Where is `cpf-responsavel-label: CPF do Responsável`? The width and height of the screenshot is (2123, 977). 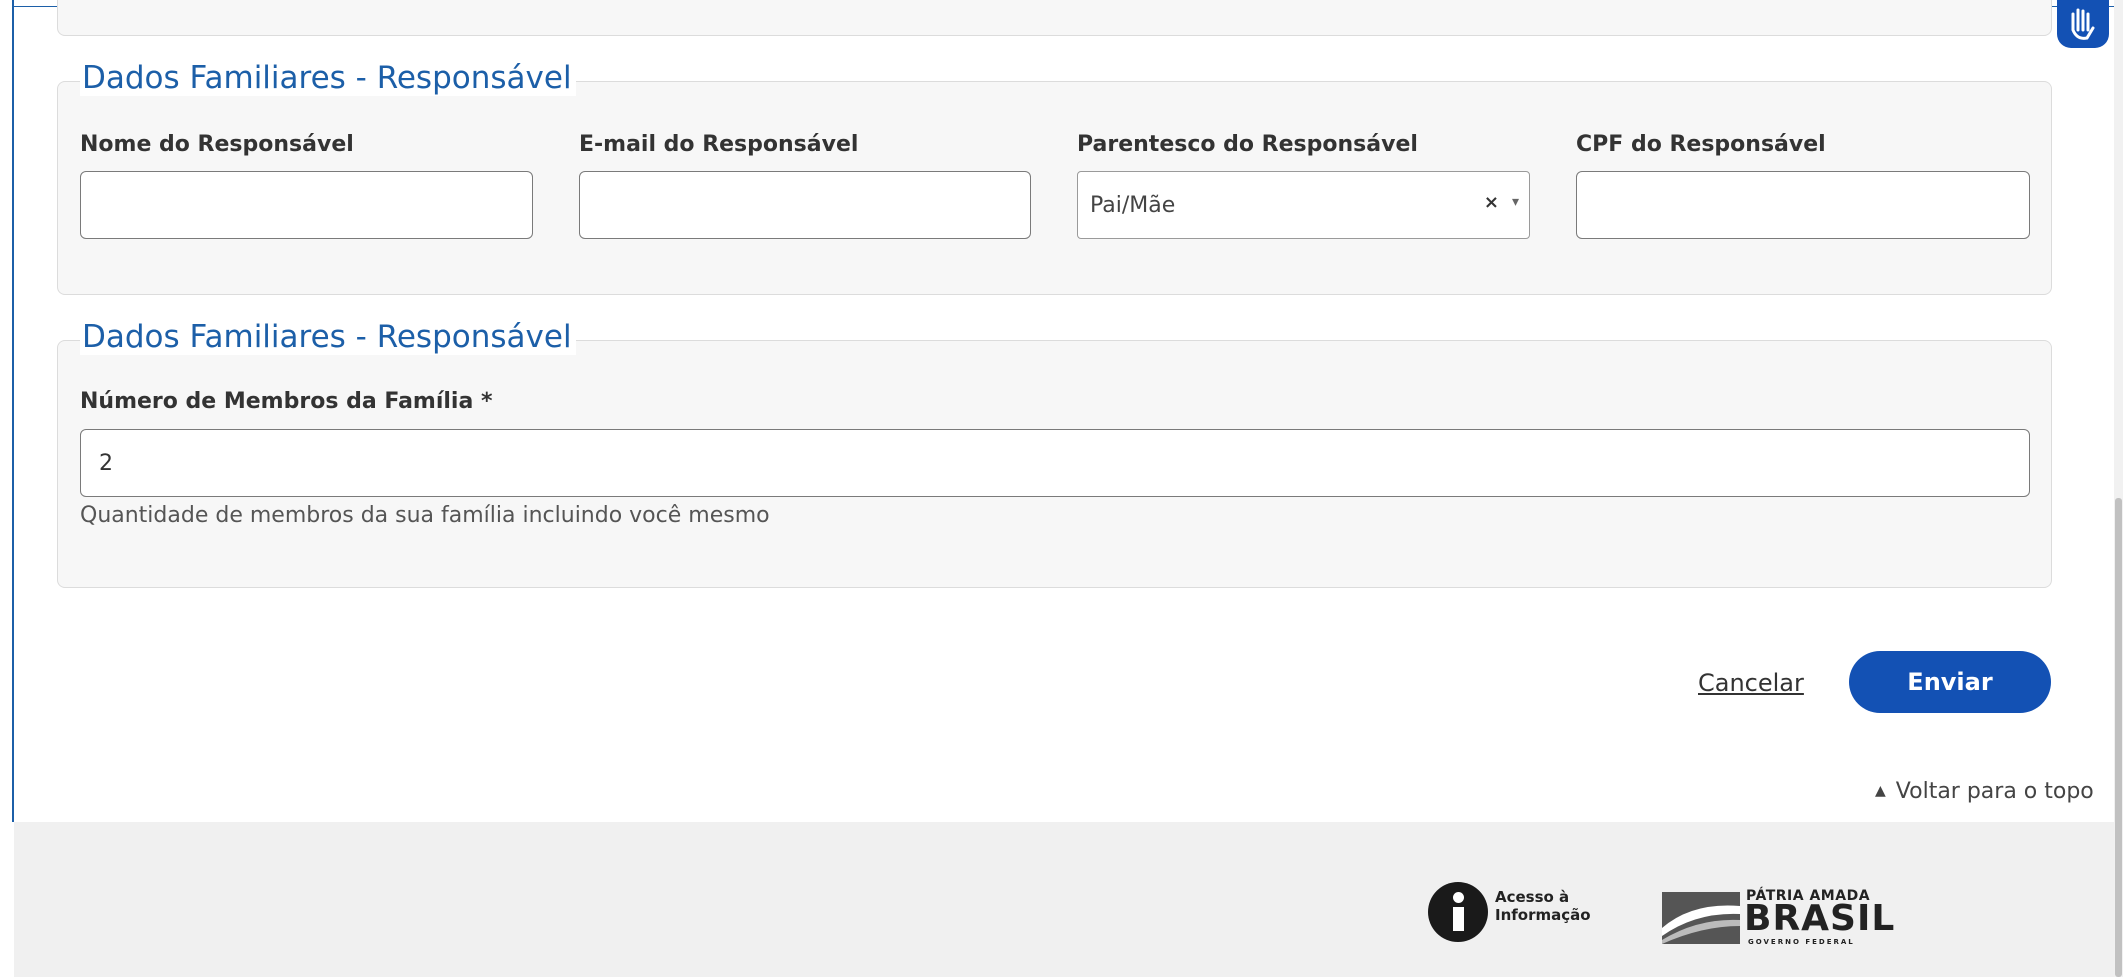
cpf-responsavel-label: CPF do Responsável is located at coordinates (1701, 144).